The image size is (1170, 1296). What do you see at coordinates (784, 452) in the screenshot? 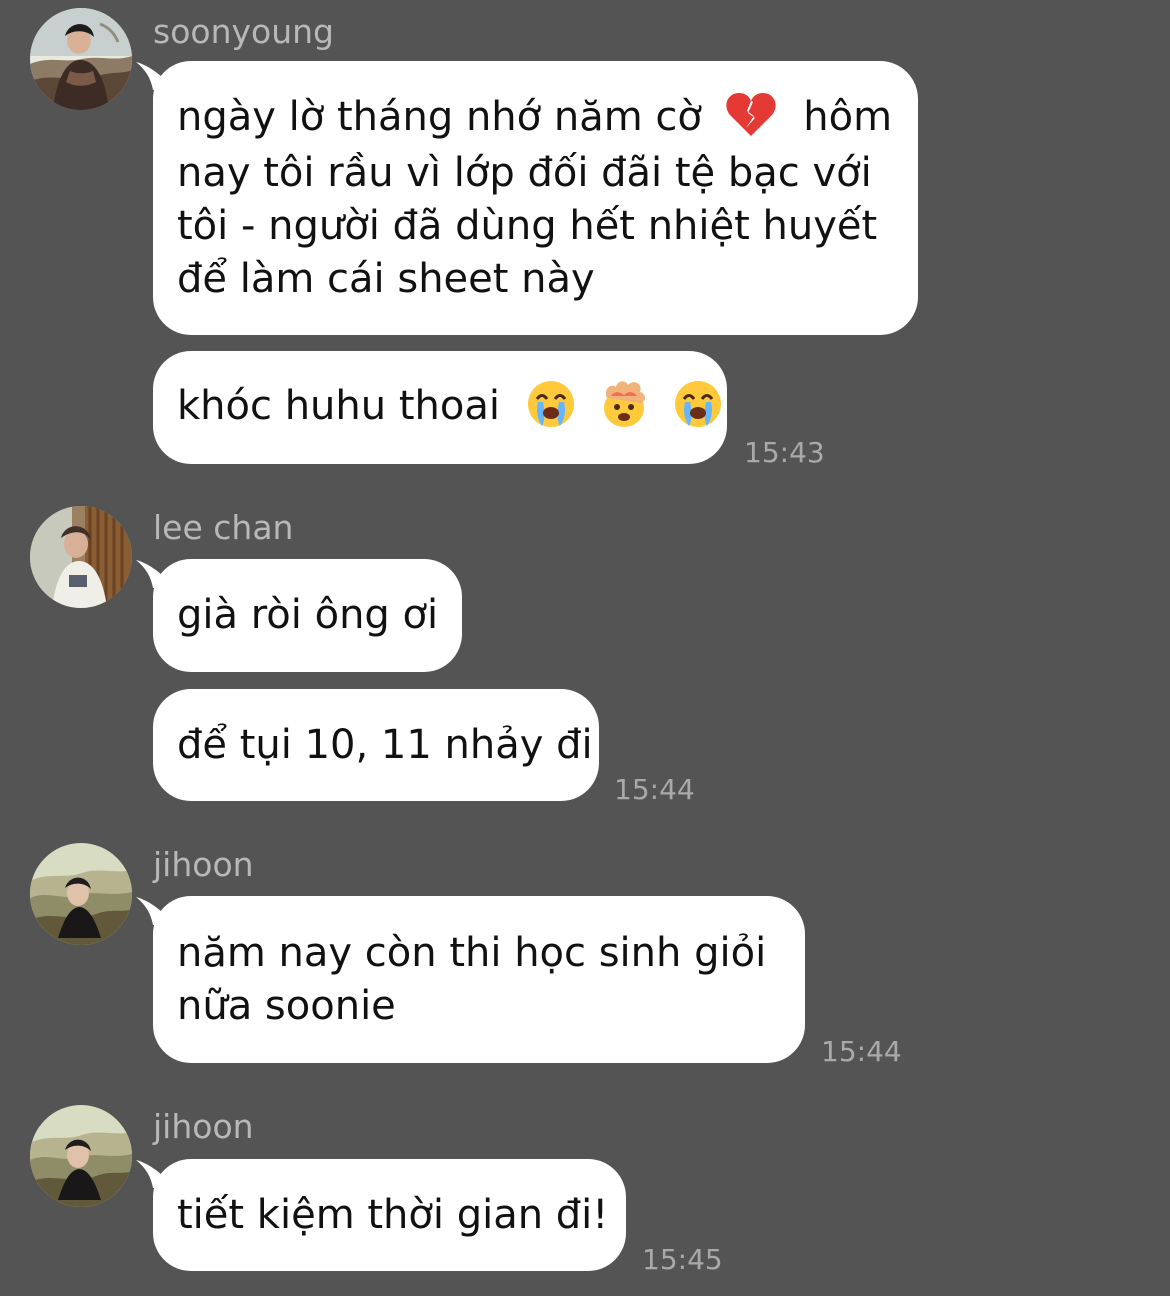
I see `message-timestamp: 15:43` at bounding box center [784, 452].